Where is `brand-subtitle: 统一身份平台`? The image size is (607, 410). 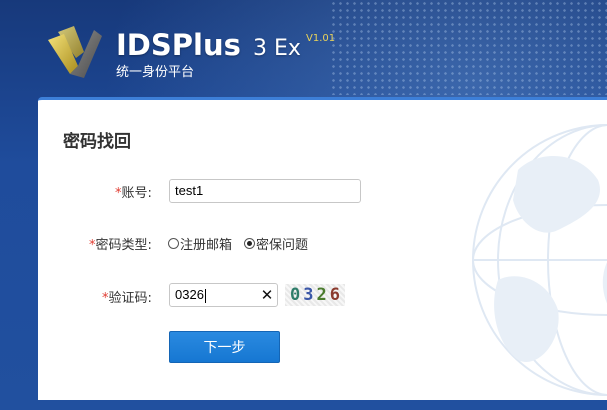 brand-subtitle: 统一身份平台 is located at coordinates (155, 72).